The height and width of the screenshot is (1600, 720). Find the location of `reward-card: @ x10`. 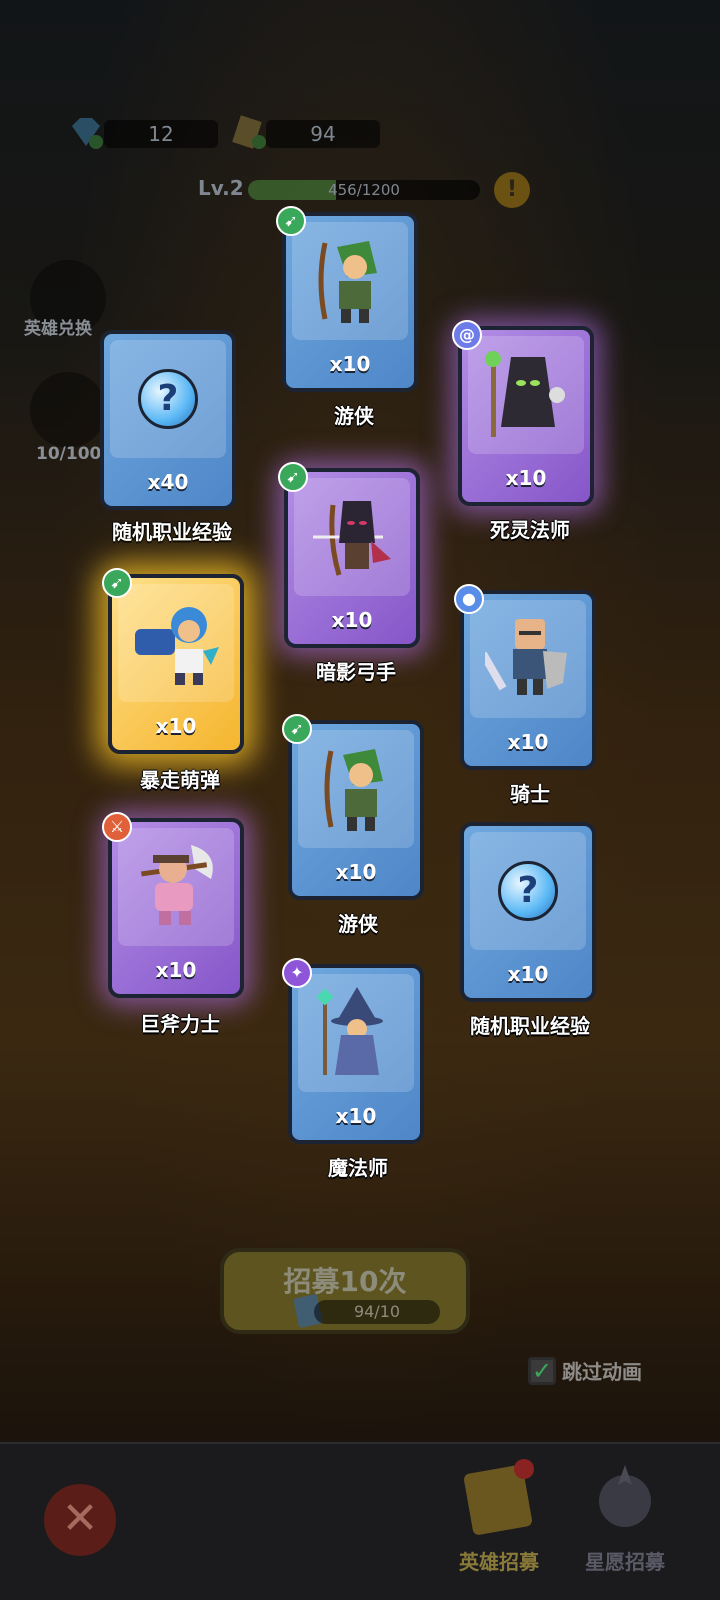

reward-card: @ x10 is located at coordinates (523, 413).